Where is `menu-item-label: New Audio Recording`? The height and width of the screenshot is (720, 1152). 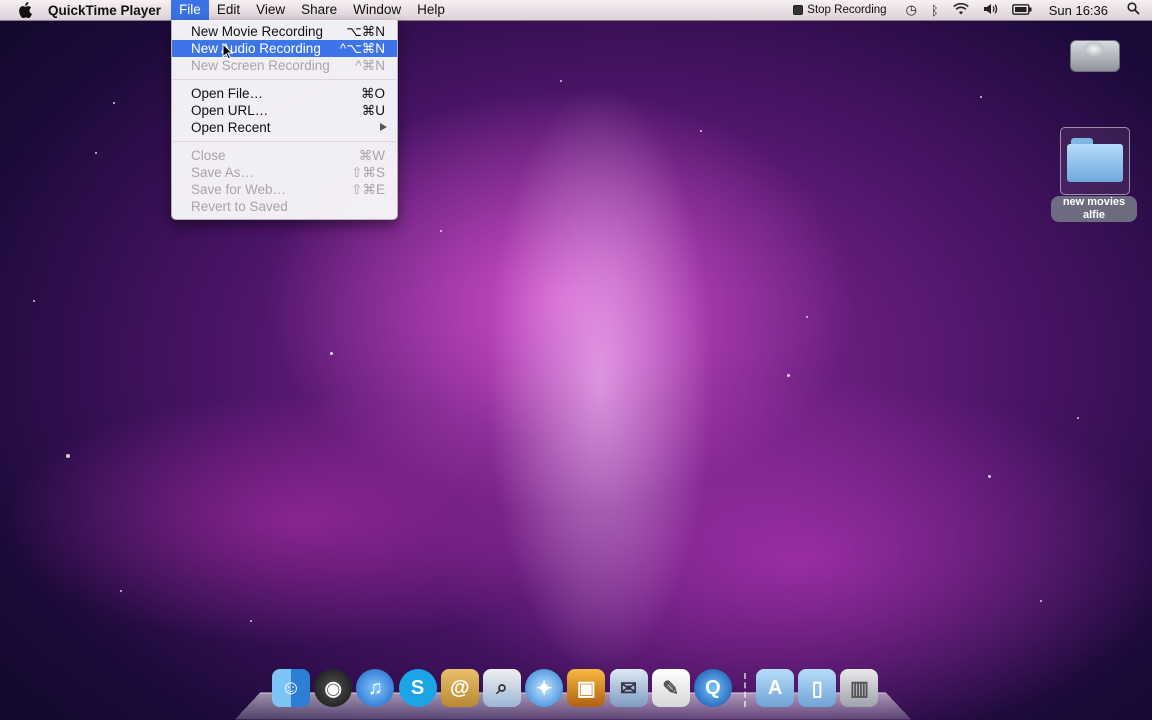 menu-item-label: New Audio Recording is located at coordinates (256, 48).